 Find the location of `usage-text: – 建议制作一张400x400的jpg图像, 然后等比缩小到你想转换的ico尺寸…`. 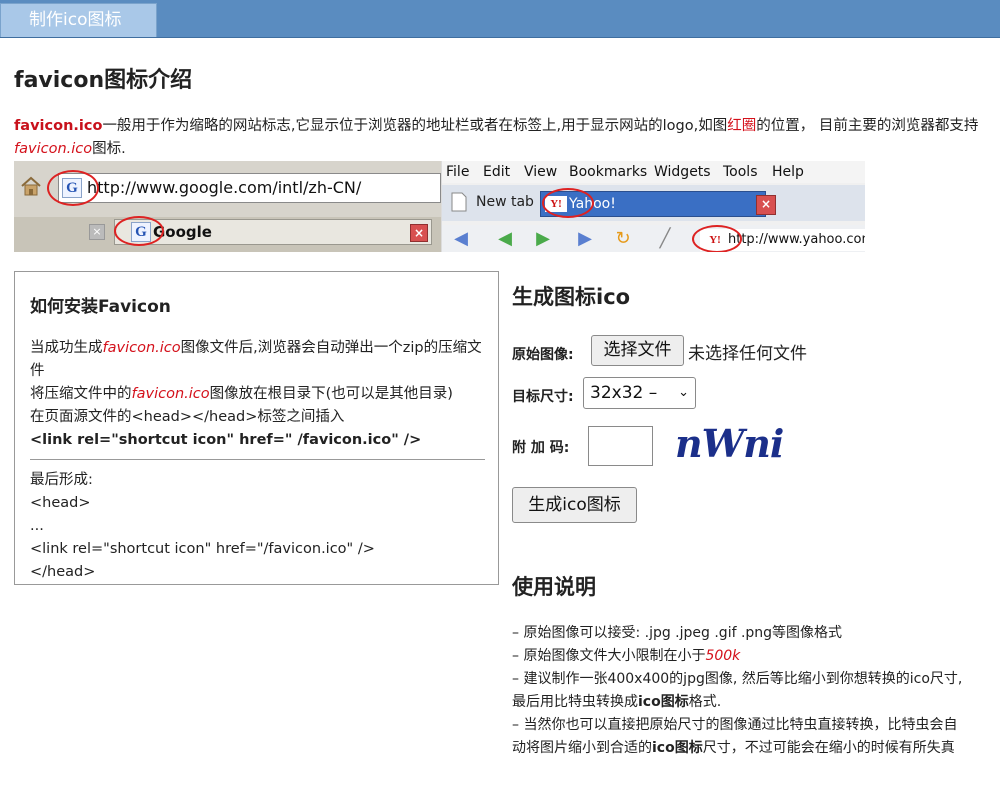

usage-text: – 建议制作一张400x400的jpg图像, 然后等比缩小到你想转换的ico尺寸… is located at coordinates (737, 690).